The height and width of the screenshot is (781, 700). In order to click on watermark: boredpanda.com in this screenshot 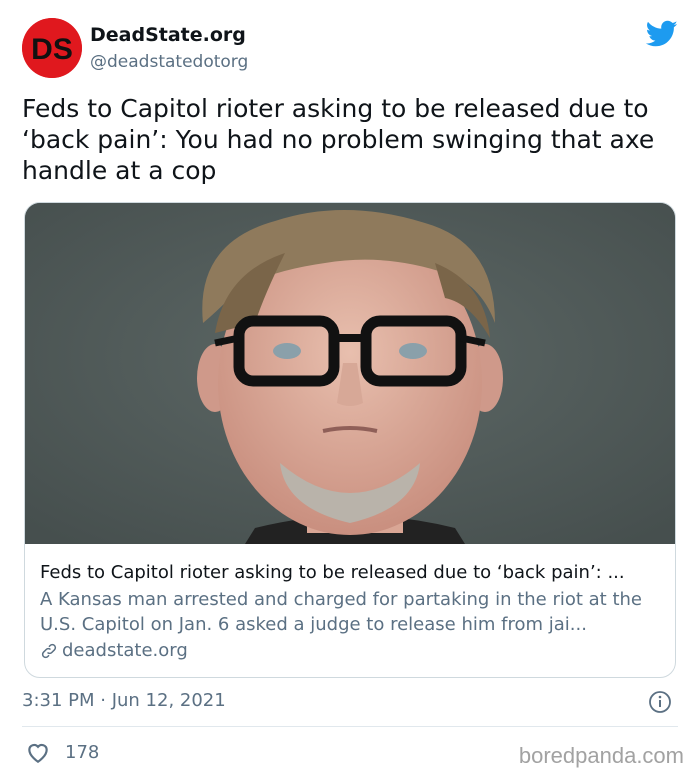, I will do `click(601, 755)`.